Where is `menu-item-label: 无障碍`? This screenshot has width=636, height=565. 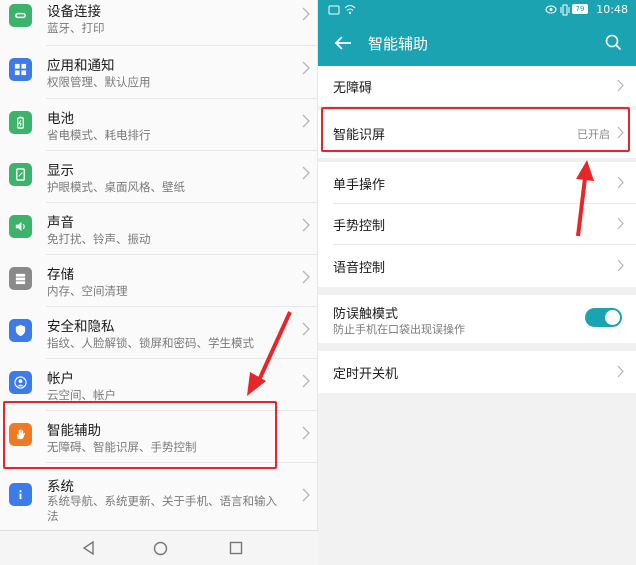
menu-item-label: 无障碍 is located at coordinates (353, 88).